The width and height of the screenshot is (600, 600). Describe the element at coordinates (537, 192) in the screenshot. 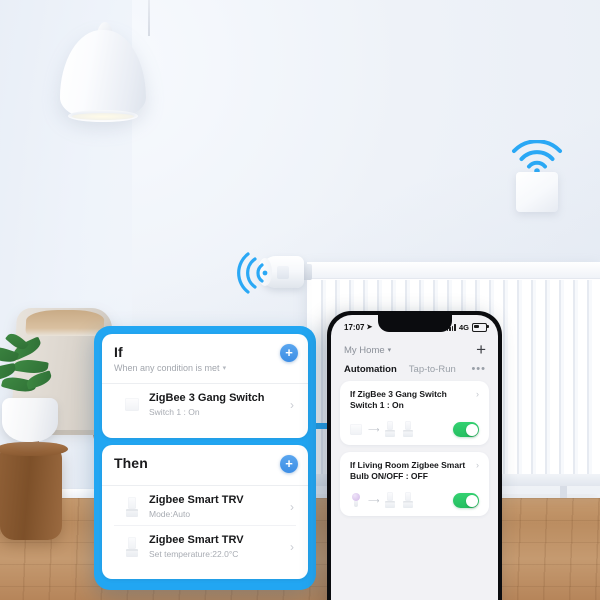

I see `zigbee-3-gang-wall-switch` at that location.